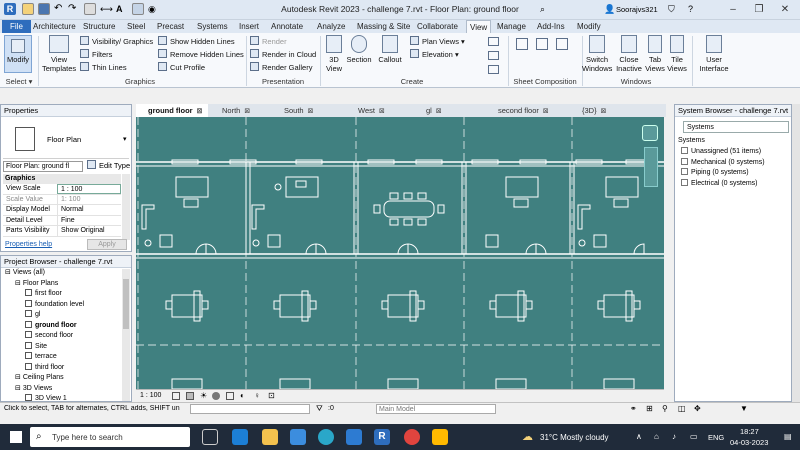 This screenshot has width=800, height=450. I want to click on tab-view: View, so click(479, 26).